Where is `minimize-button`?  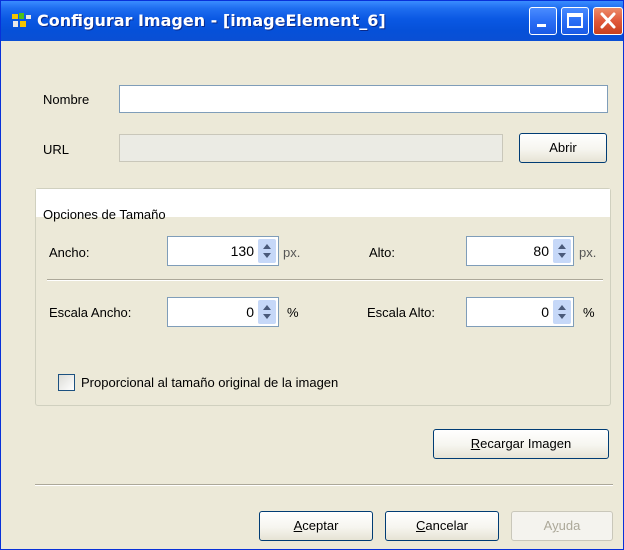
minimize-button is located at coordinates (543, 21).